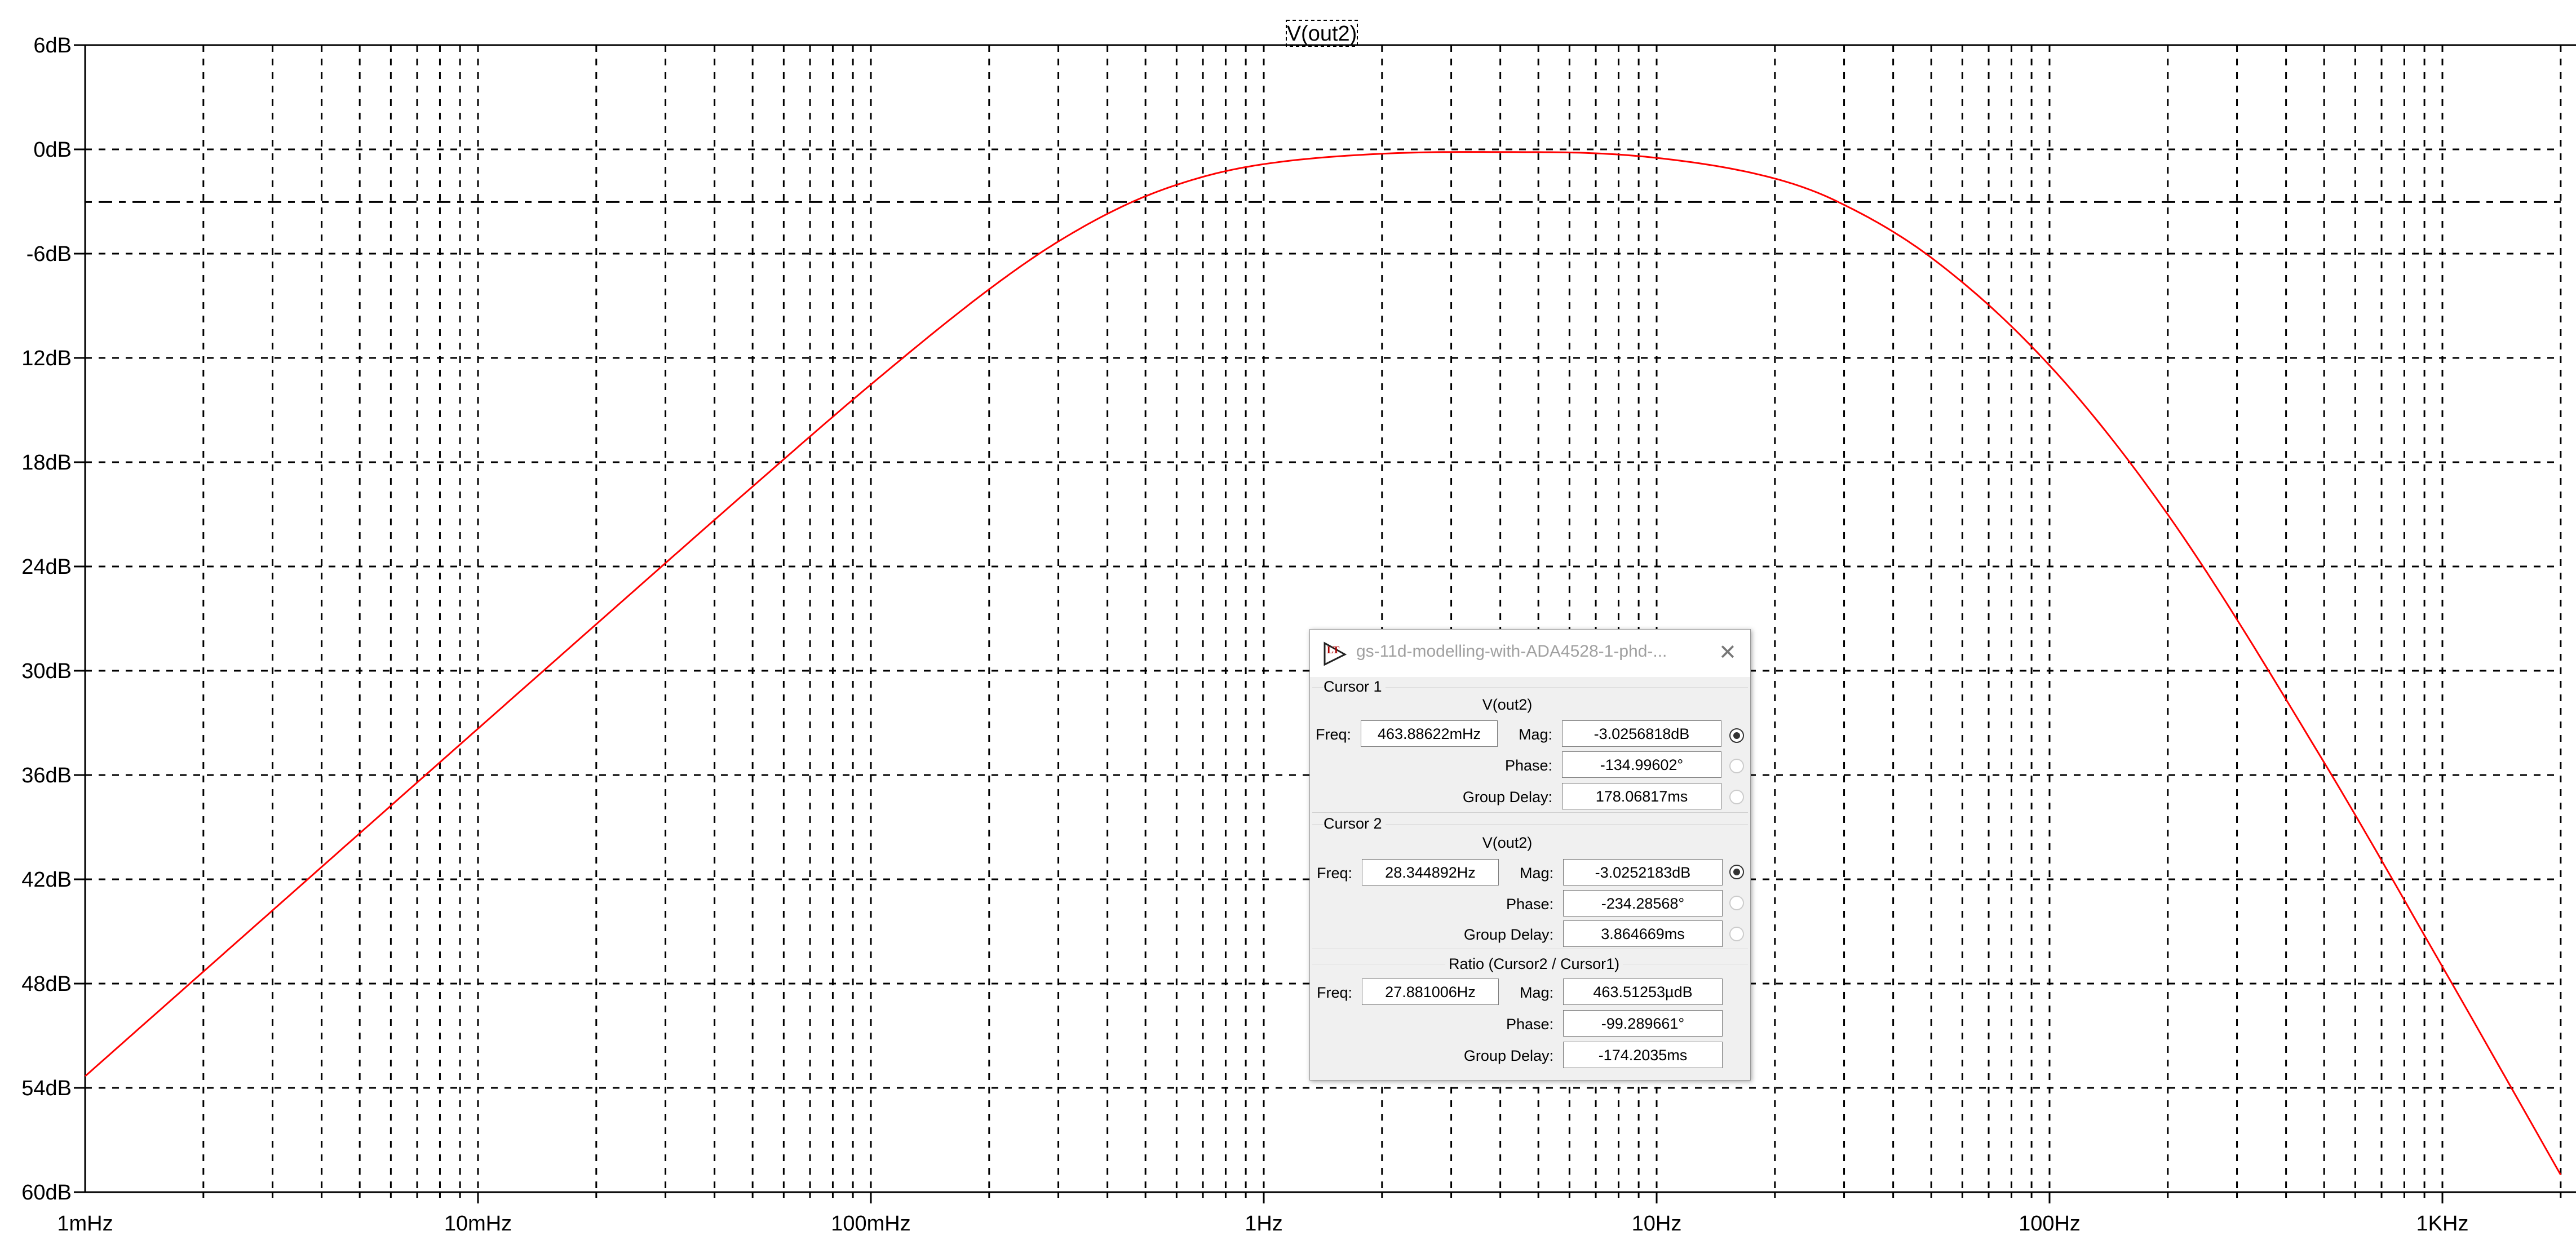 The height and width of the screenshot is (1244, 2576). Describe the element at coordinates (1430, 872) in the screenshot. I see `cursor2-freq-field: 28.344892Hz` at that location.